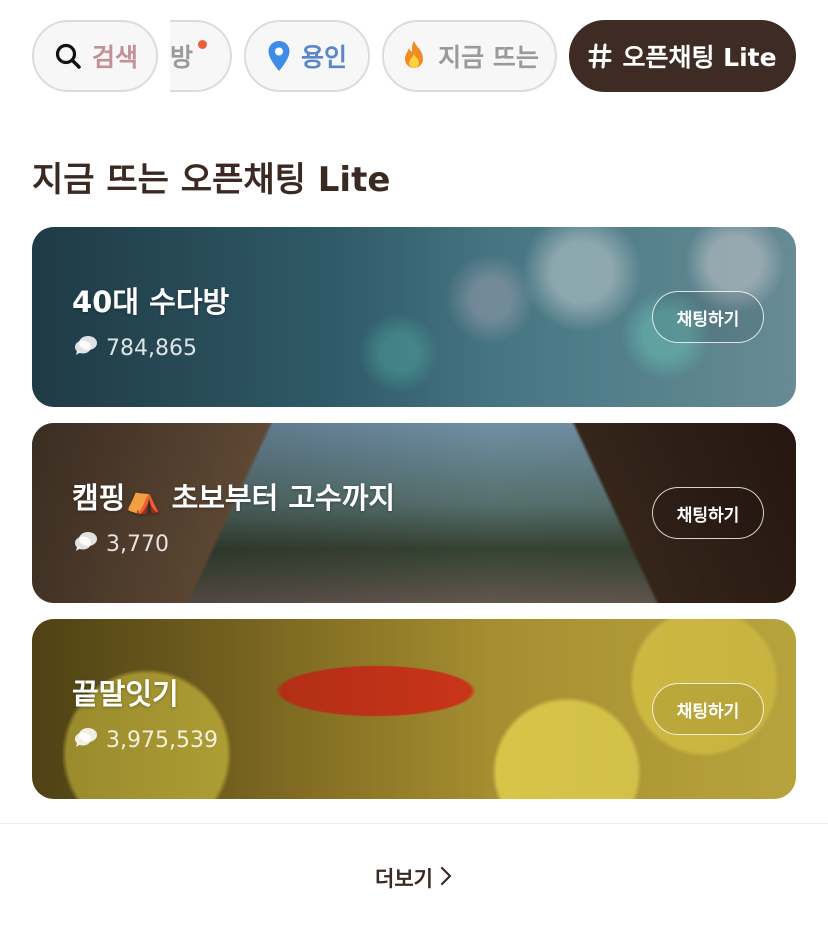 The width and height of the screenshot is (828, 930). I want to click on section-title: 지금 뜨는 오픈채팅 Lite, so click(211, 180).